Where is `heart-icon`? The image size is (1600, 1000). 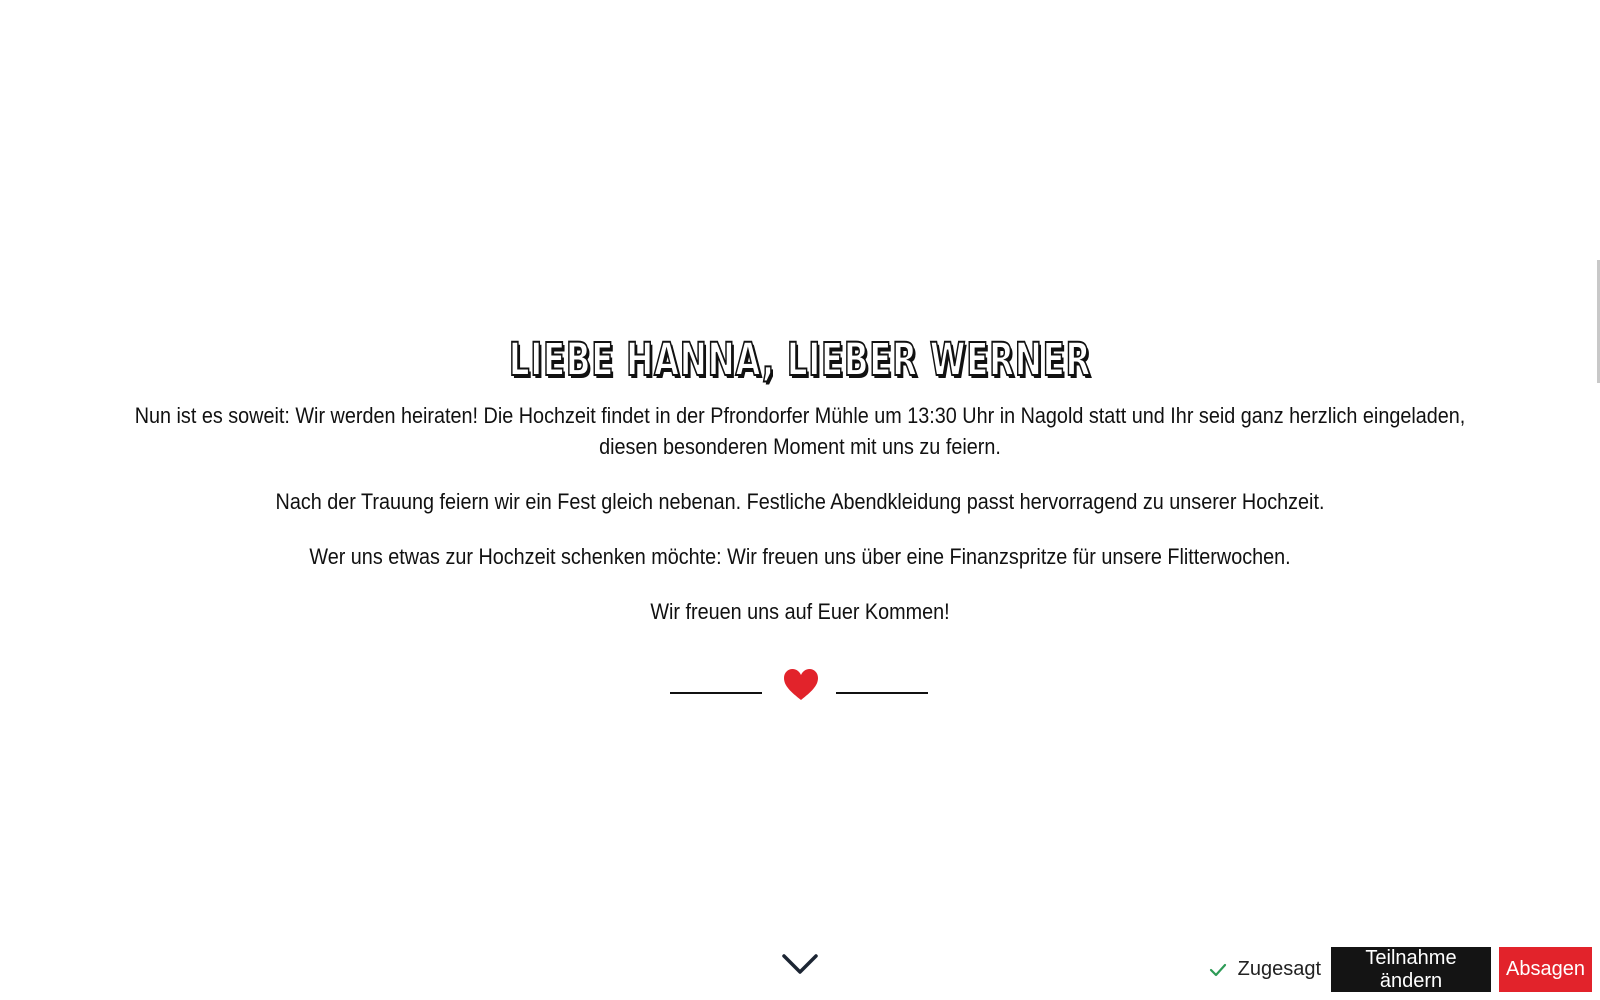
heart-icon is located at coordinates (801, 684).